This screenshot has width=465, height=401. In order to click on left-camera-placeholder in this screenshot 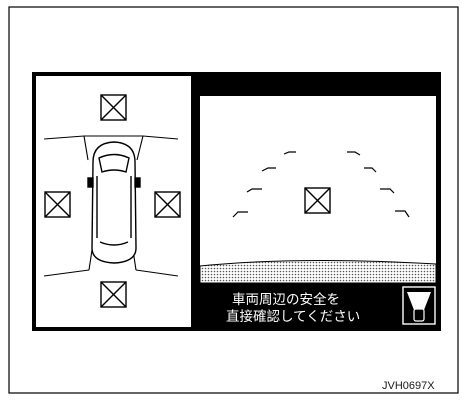, I will do `click(57, 204)`.